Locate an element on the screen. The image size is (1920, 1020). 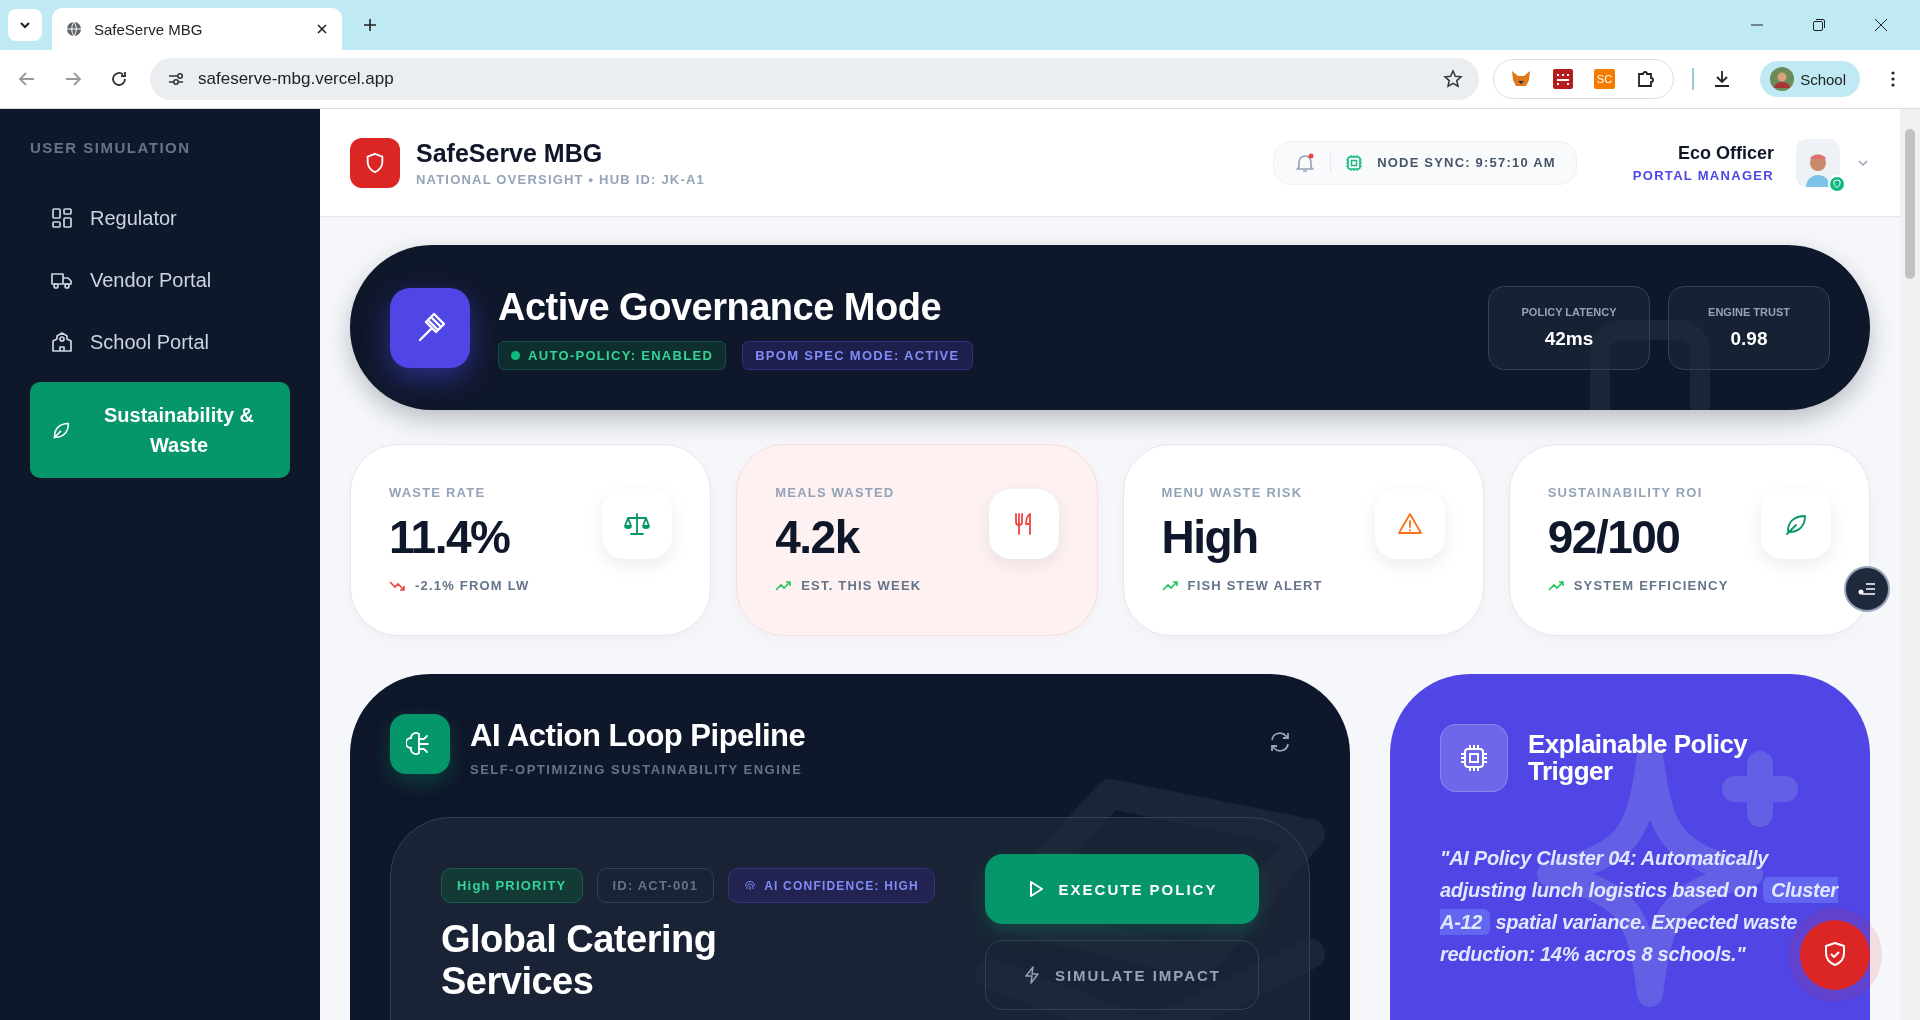
metric-value: 92/100 is located at coordinates (1614, 537).